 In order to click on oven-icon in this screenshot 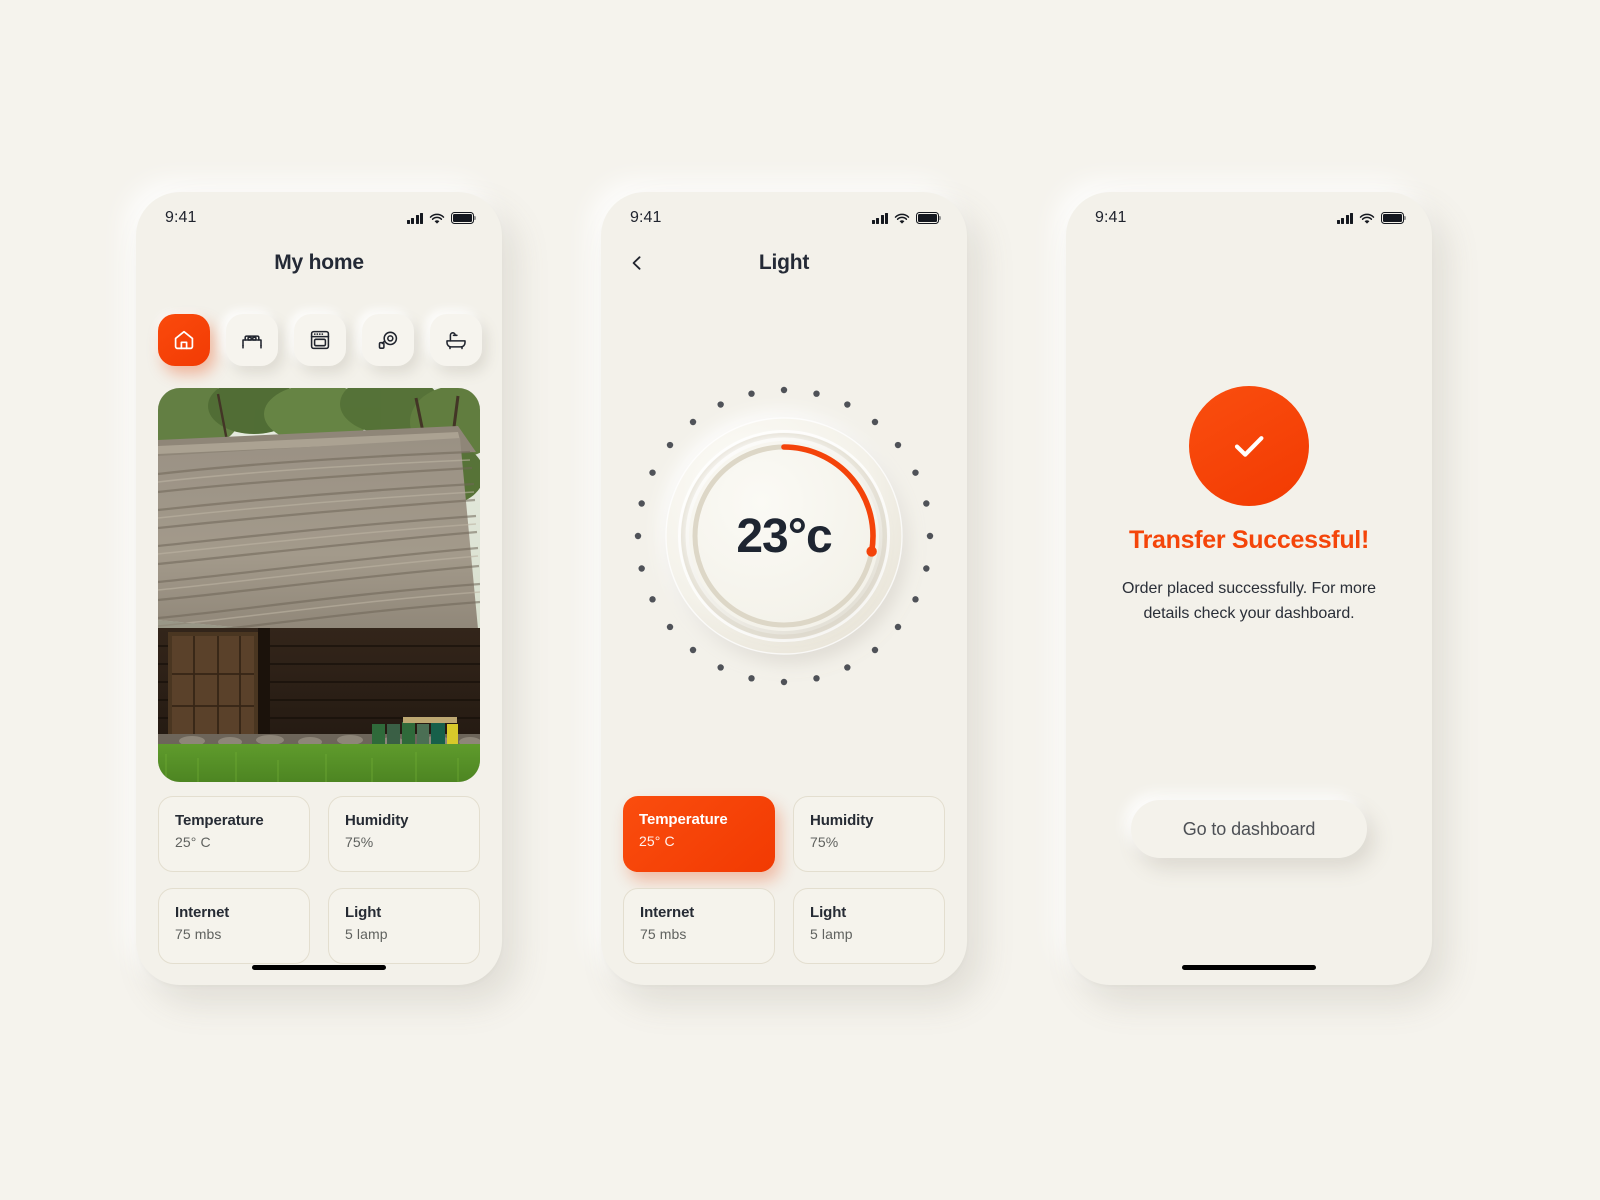, I will do `click(320, 340)`.